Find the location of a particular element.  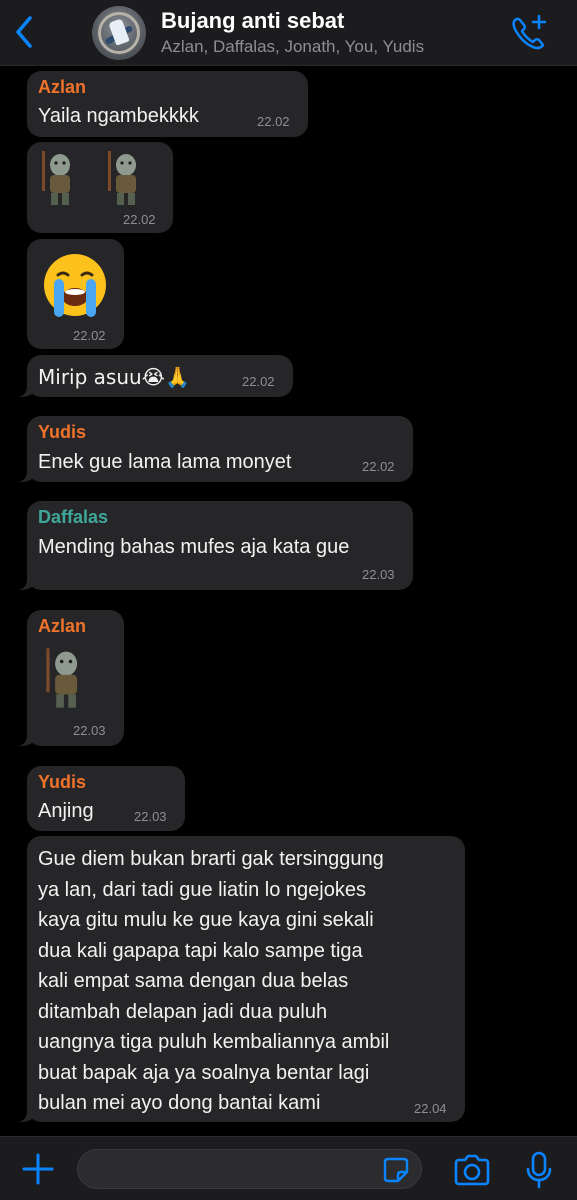

message-text: Mirip asuu😭🙏 is located at coordinates (114, 377).